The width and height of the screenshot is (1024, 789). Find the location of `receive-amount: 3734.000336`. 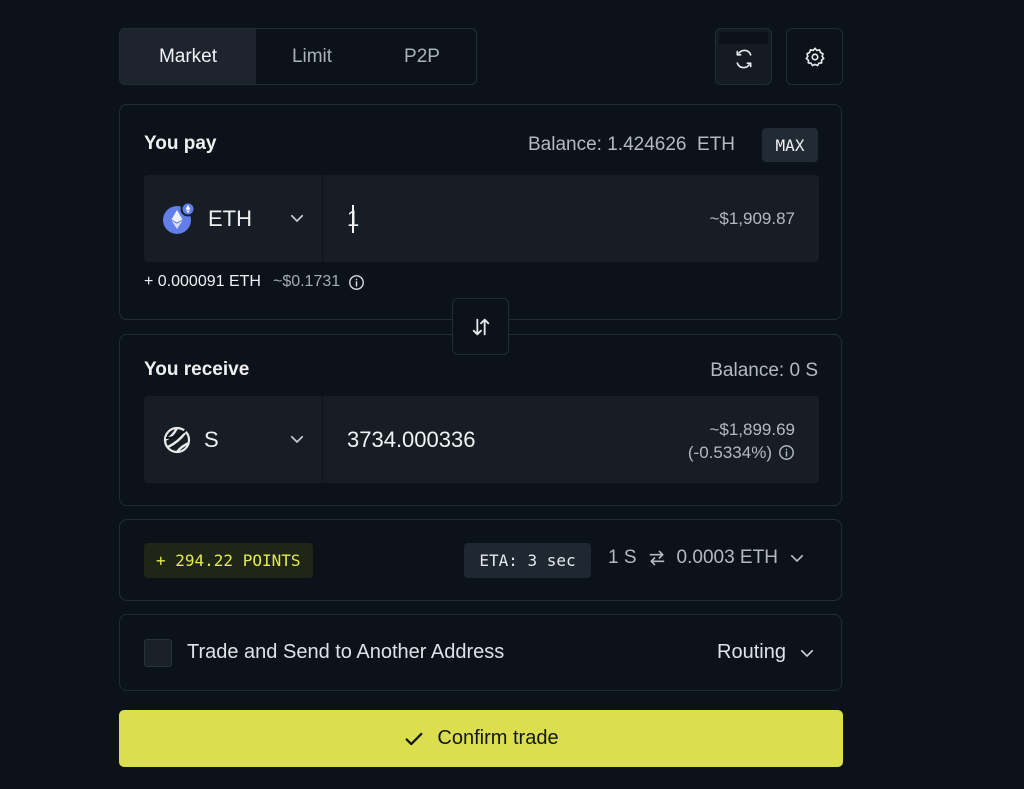

receive-amount: 3734.000336 is located at coordinates (411, 439).